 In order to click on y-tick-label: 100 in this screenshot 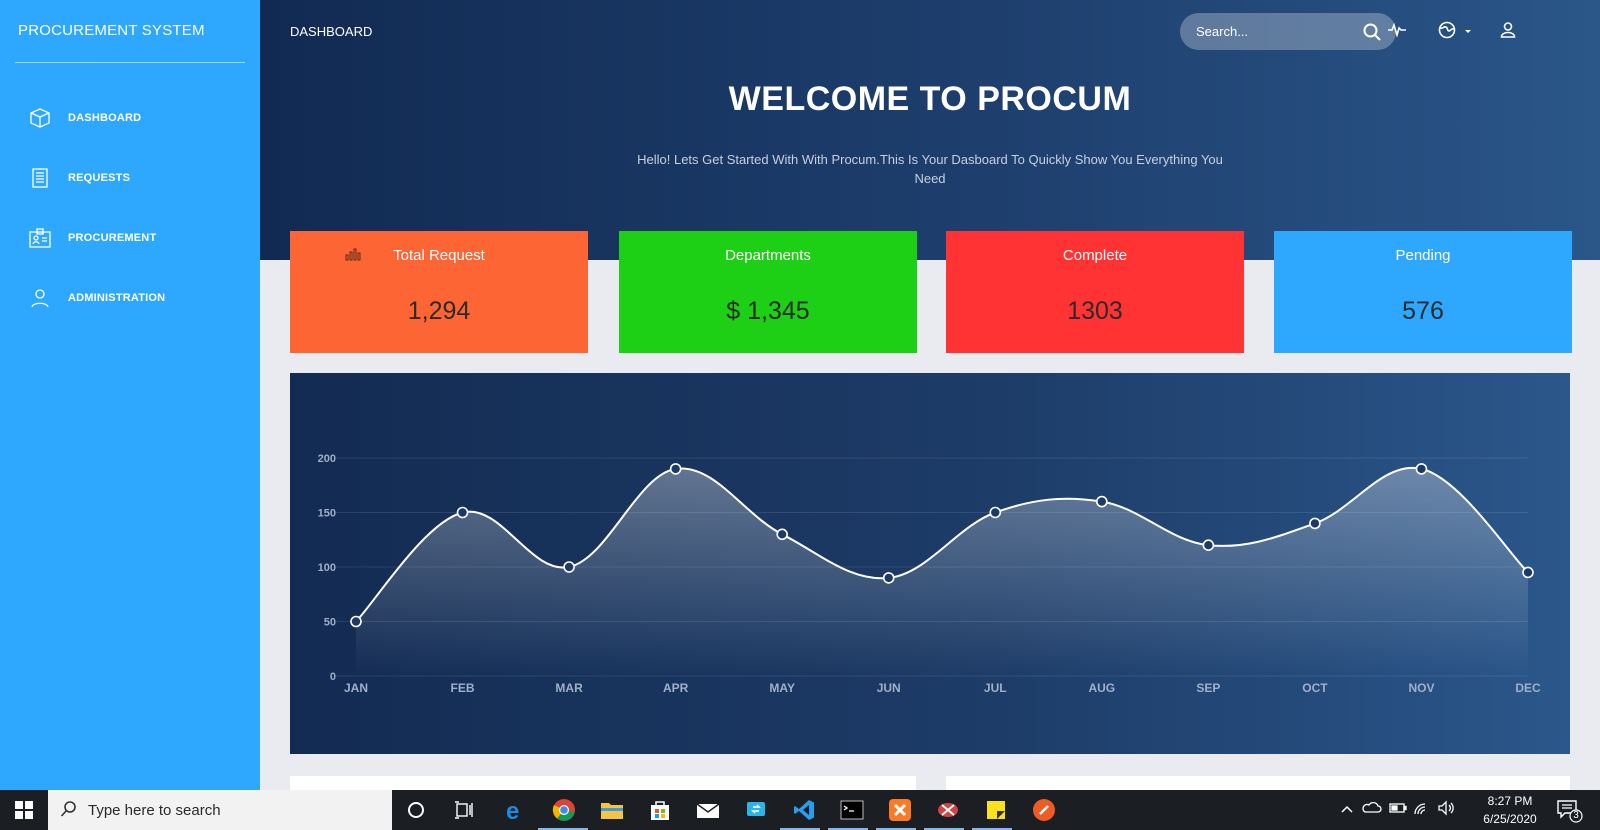, I will do `click(327, 568)`.